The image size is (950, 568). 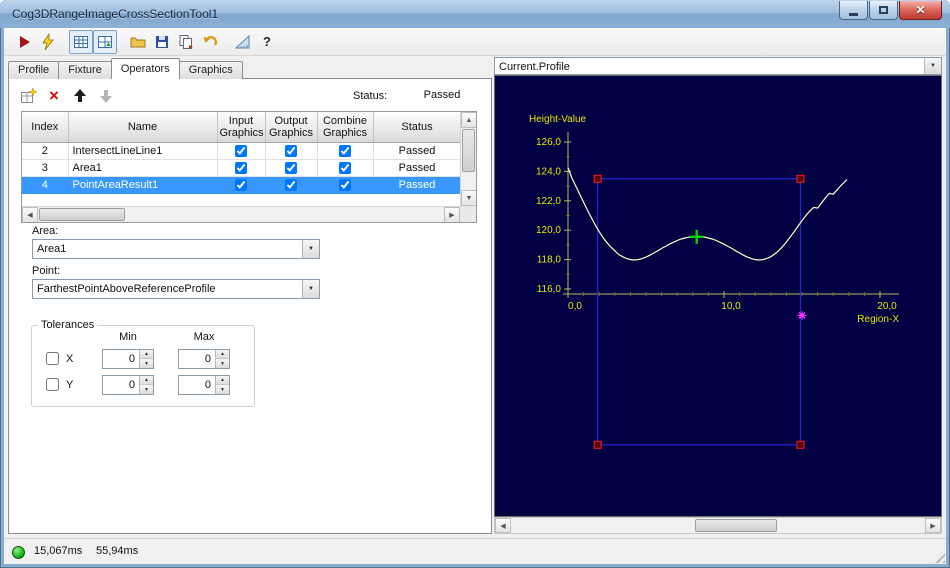 I want to click on tab-fixture: Fixture, so click(x=85, y=70).